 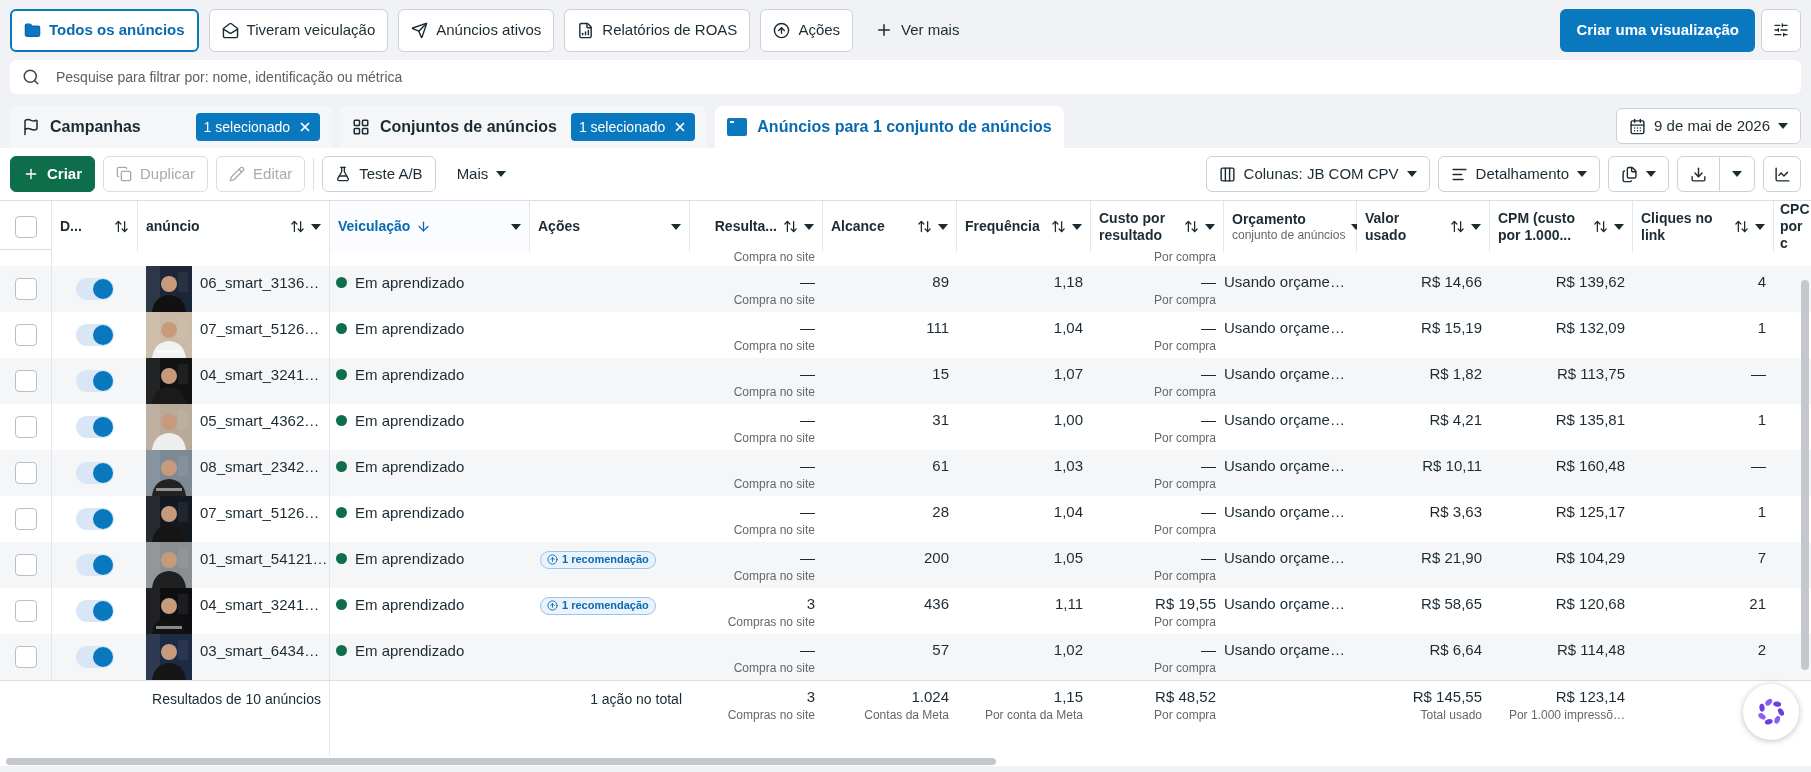 What do you see at coordinates (774, 438) in the screenshot?
I see `cell-note: Compra no site` at bounding box center [774, 438].